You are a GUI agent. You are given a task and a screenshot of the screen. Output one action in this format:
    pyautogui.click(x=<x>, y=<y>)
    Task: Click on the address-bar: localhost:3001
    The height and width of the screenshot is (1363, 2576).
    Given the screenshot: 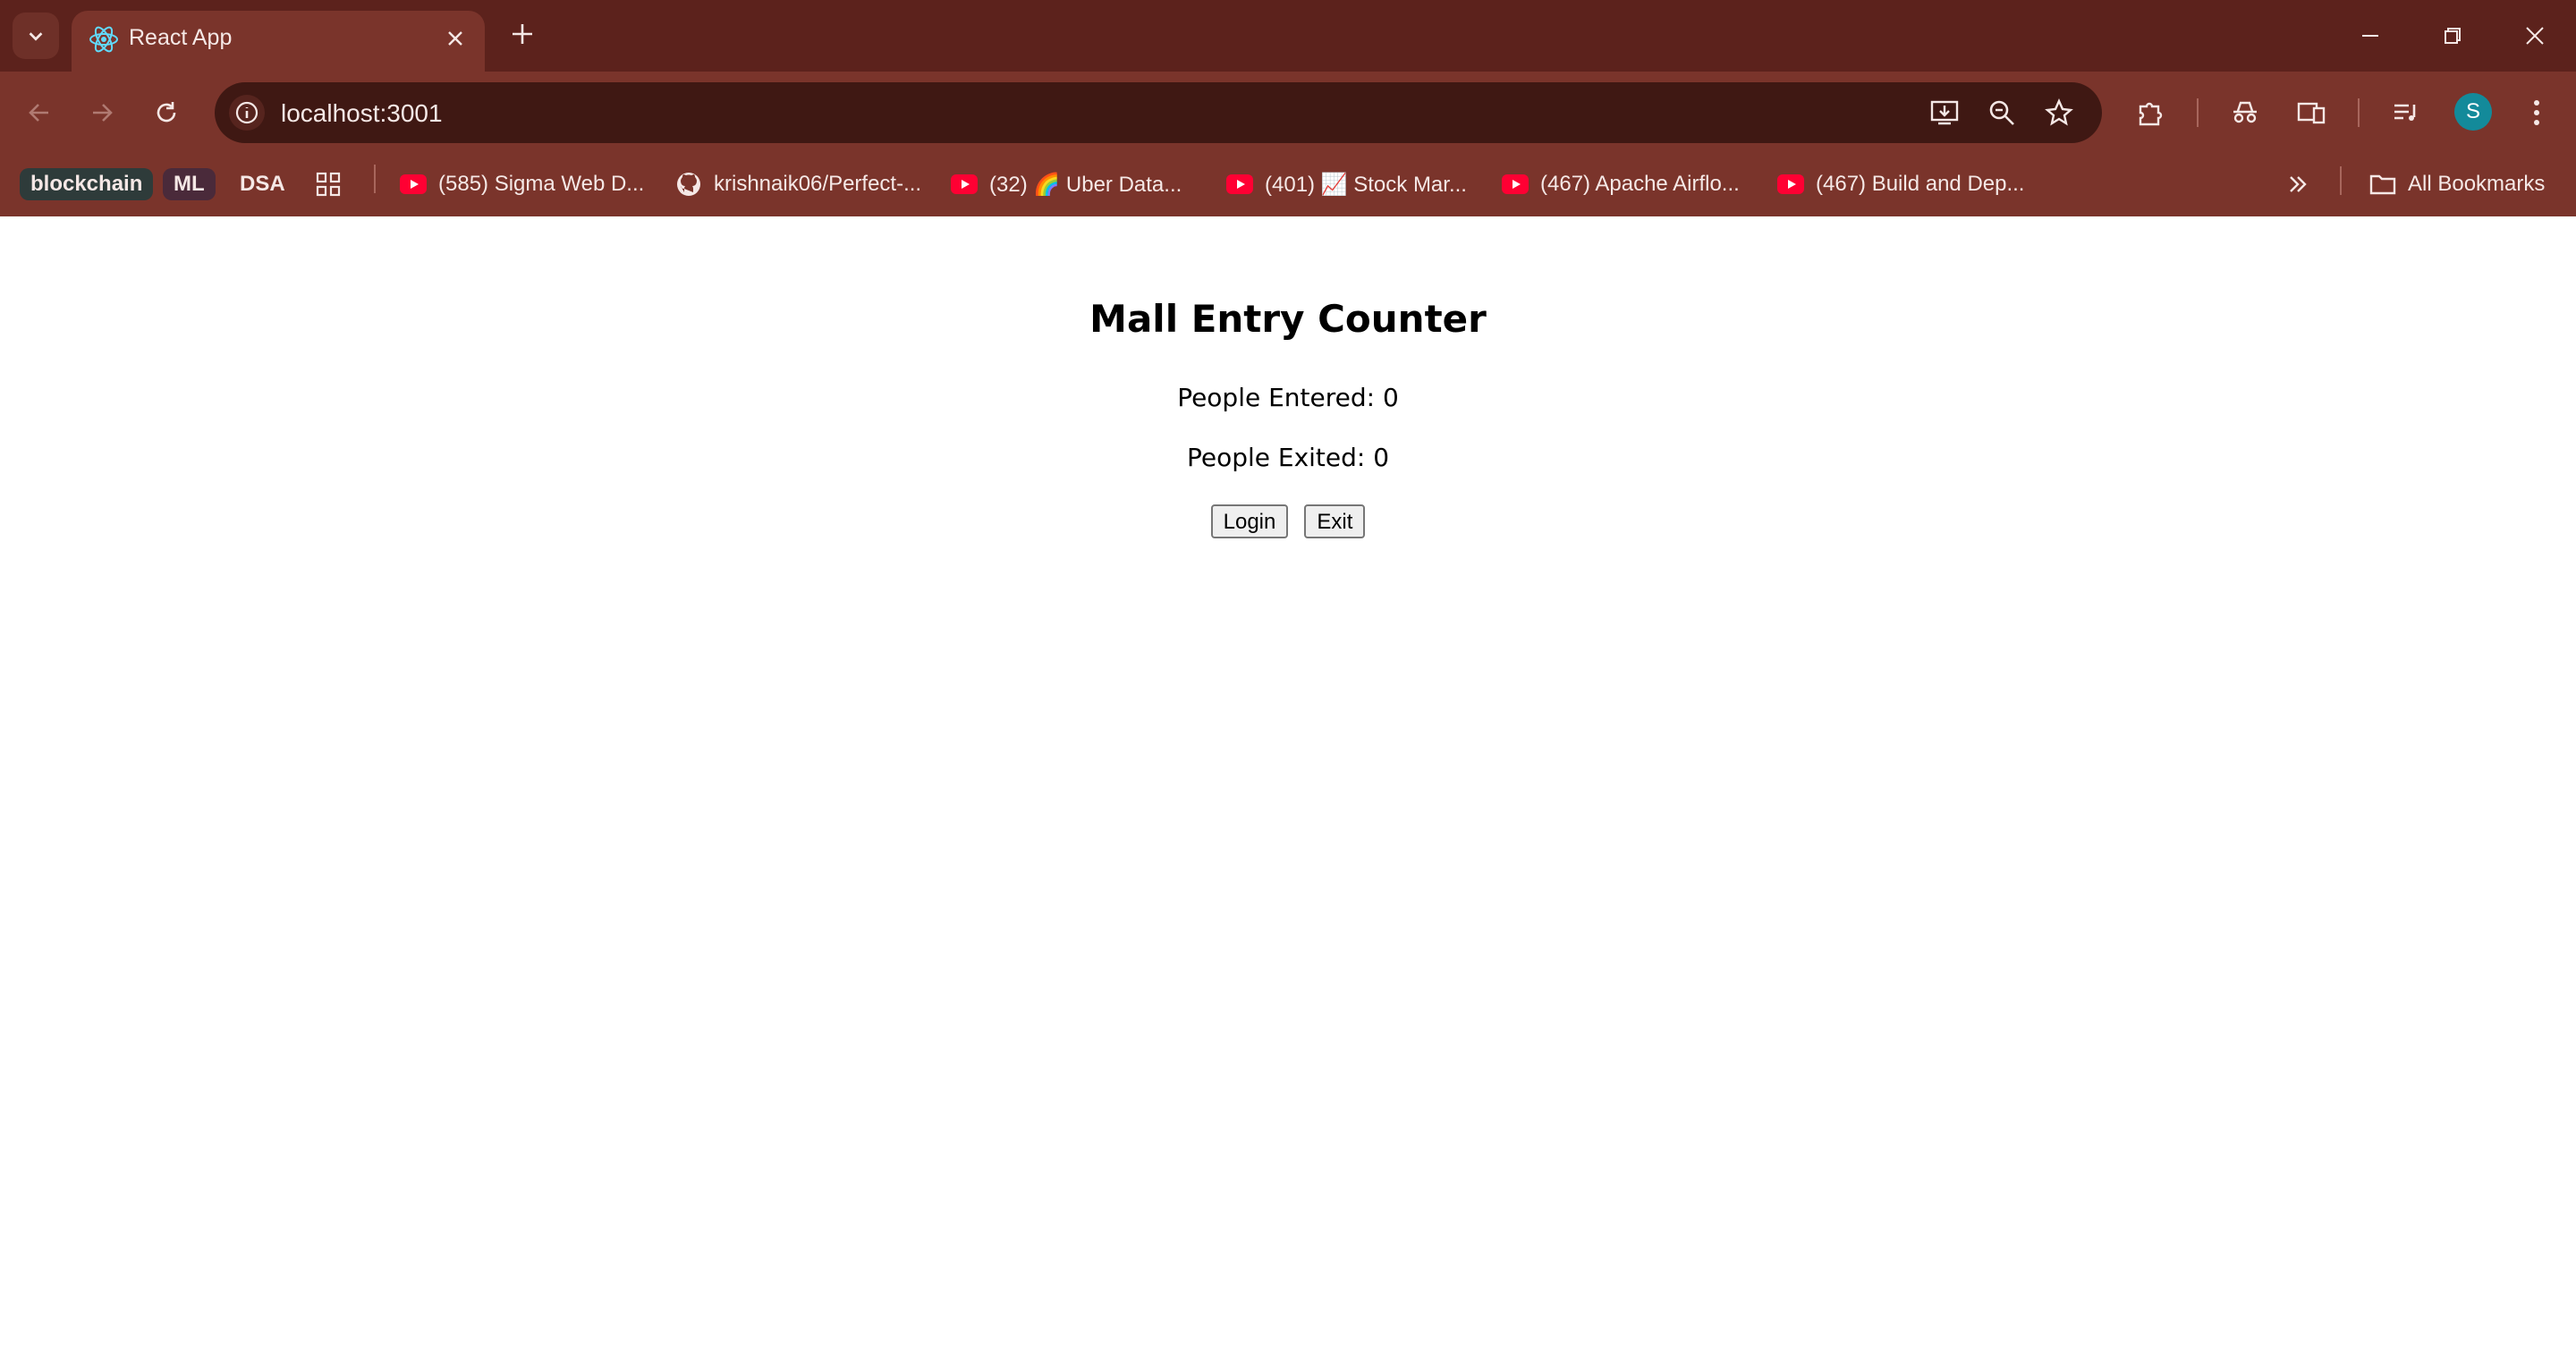 What is the action you would take?
    pyautogui.click(x=1158, y=113)
    